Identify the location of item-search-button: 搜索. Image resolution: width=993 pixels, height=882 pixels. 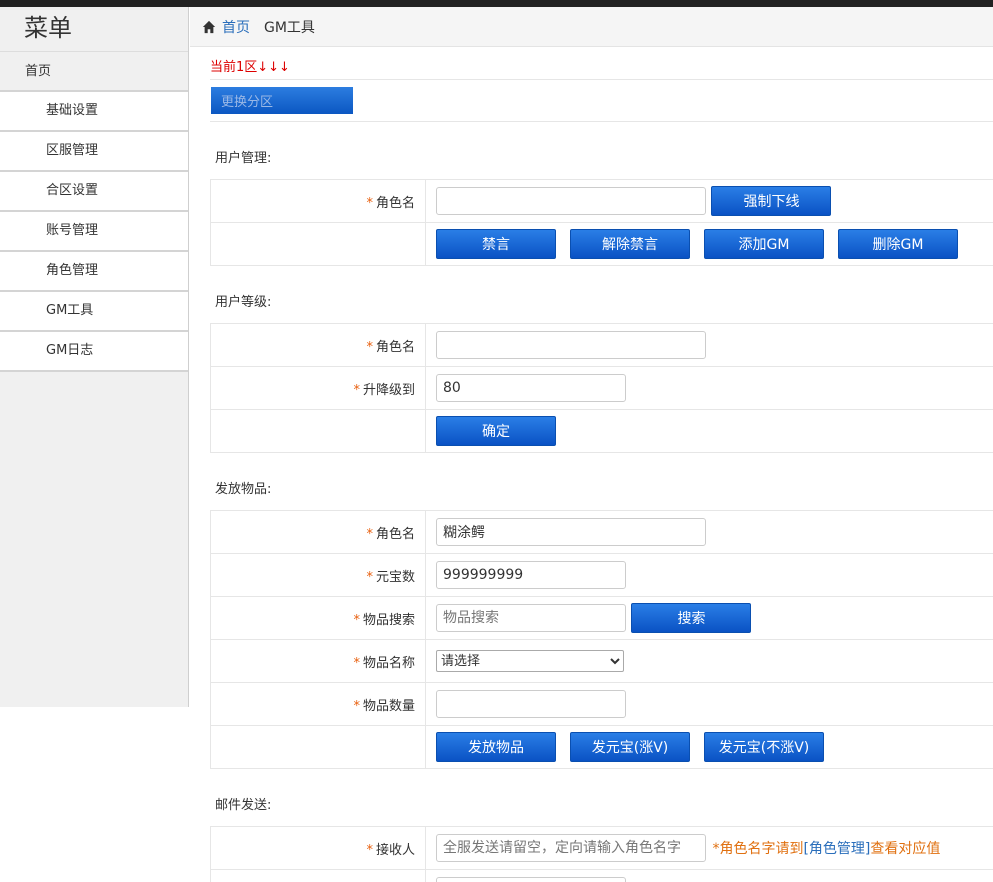
(691, 618).